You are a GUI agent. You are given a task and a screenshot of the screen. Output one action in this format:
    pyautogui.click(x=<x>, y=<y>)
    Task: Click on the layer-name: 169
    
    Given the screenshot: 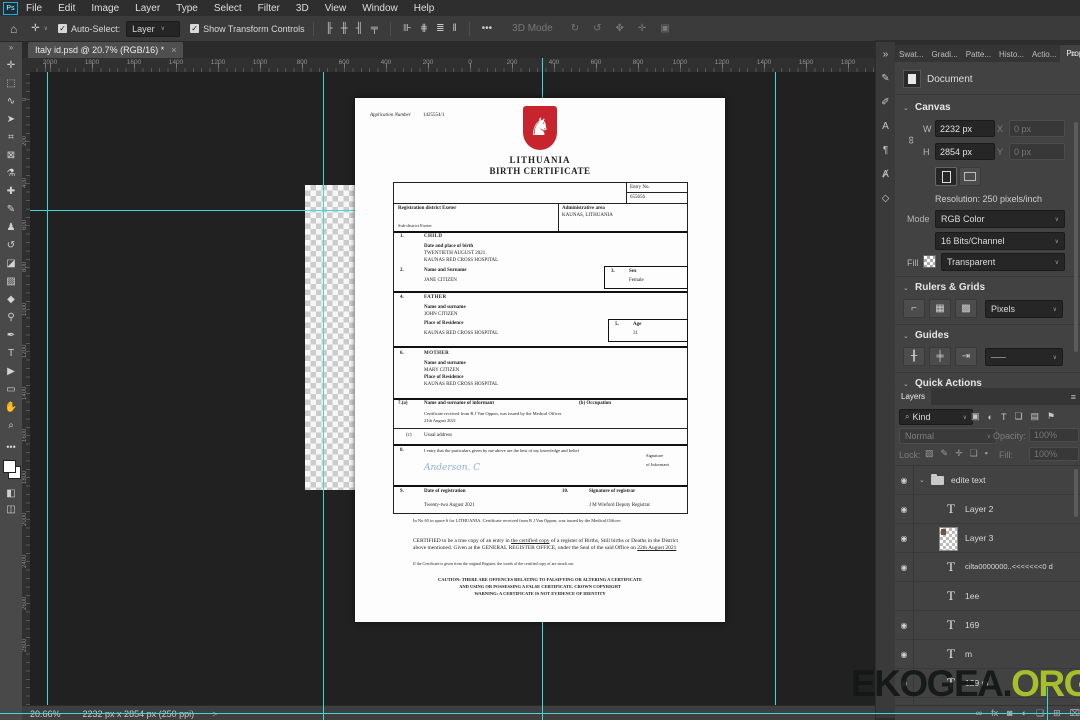 What is the action you would take?
    pyautogui.click(x=972, y=625)
    